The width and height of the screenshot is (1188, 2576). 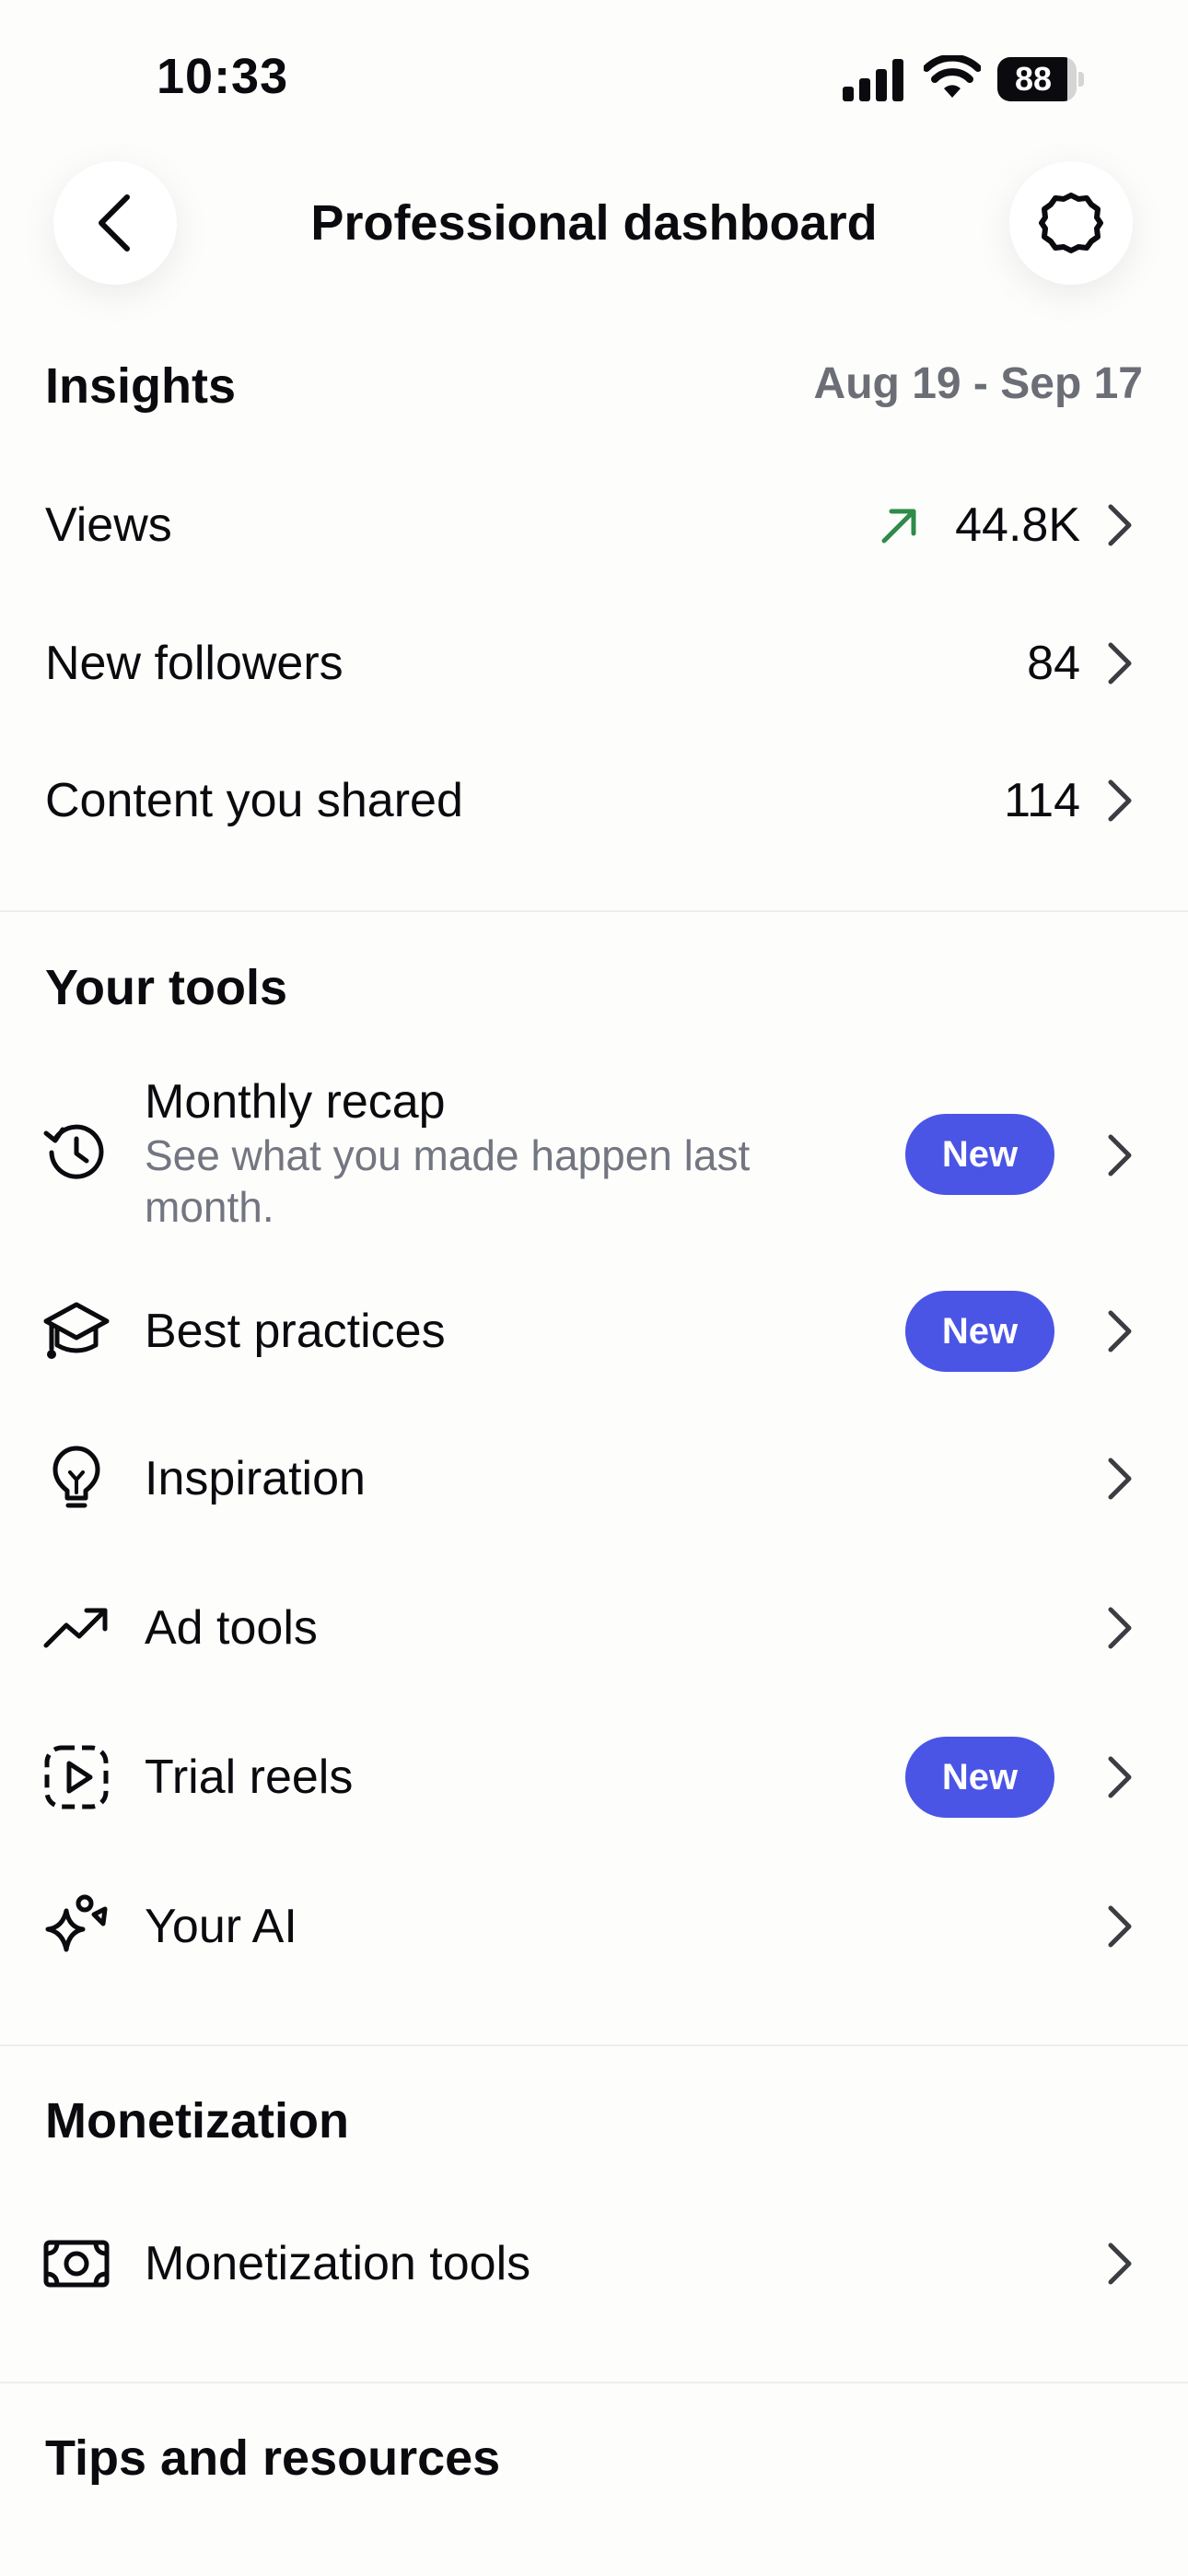 I want to click on insights-row-content-shared: Content you shared 114, so click(x=594, y=800).